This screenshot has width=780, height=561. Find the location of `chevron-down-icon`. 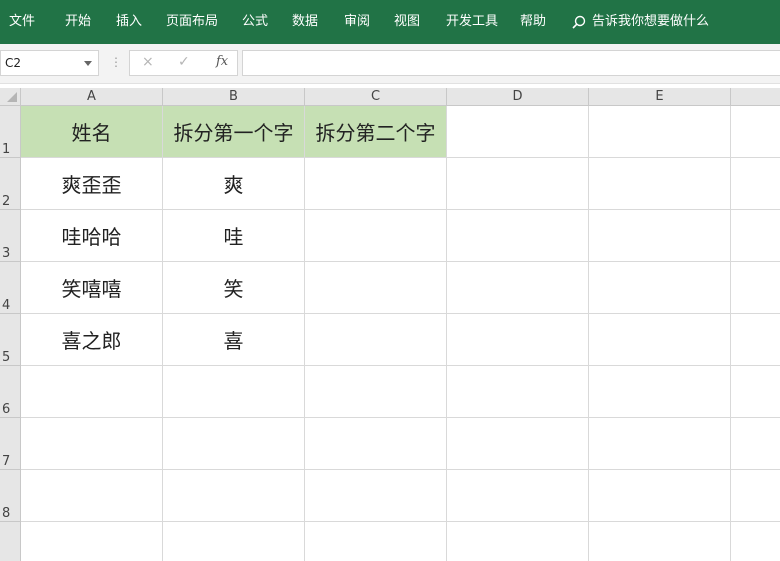

chevron-down-icon is located at coordinates (88, 63).